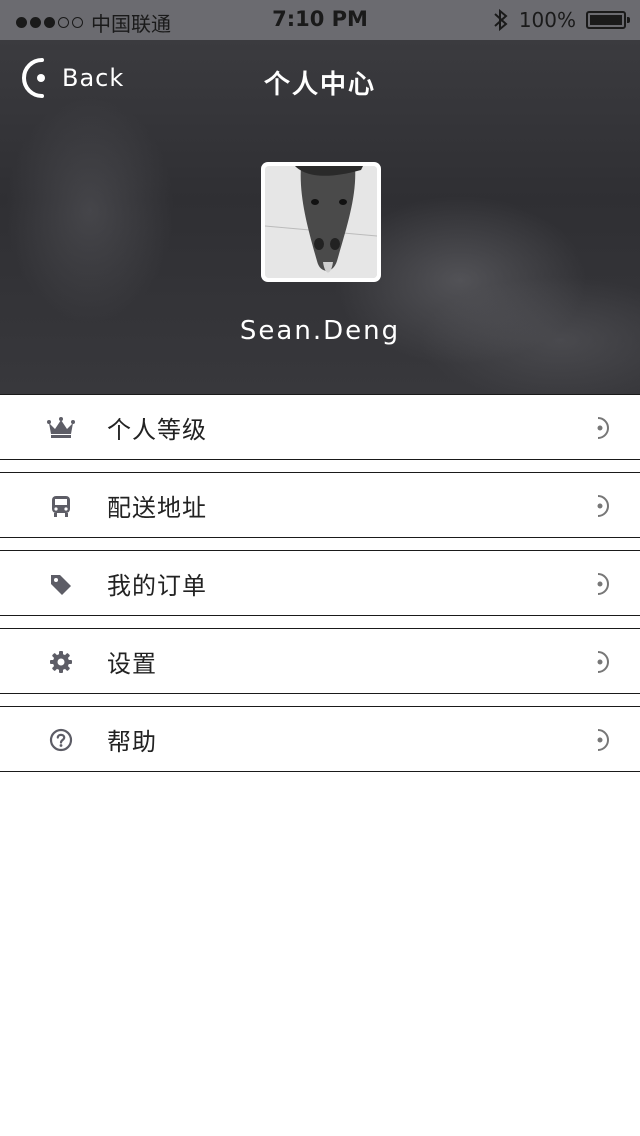  I want to click on status-left: 中国联通, so click(93, 22).